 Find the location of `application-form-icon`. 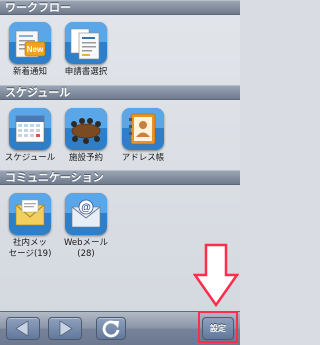

application-form-icon is located at coordinates (86, 43).